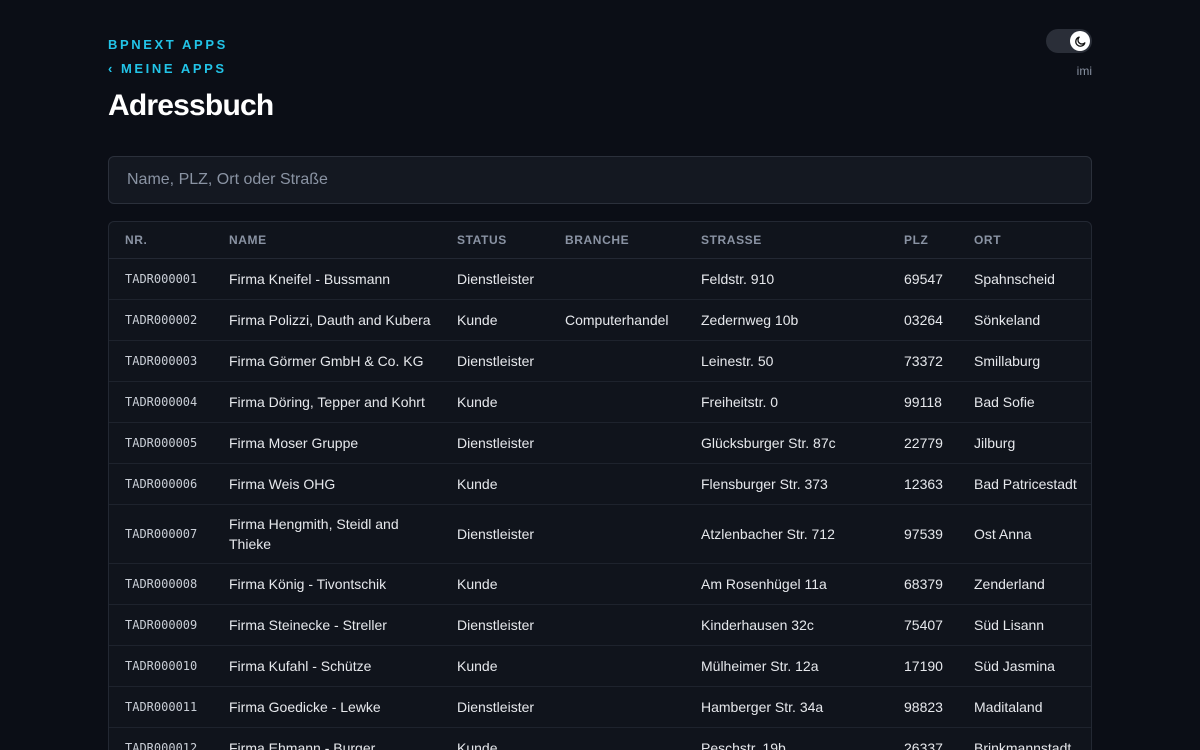 The image size is (1200, 750). I want to click on cell-plz: 73372, so click(923, 361).